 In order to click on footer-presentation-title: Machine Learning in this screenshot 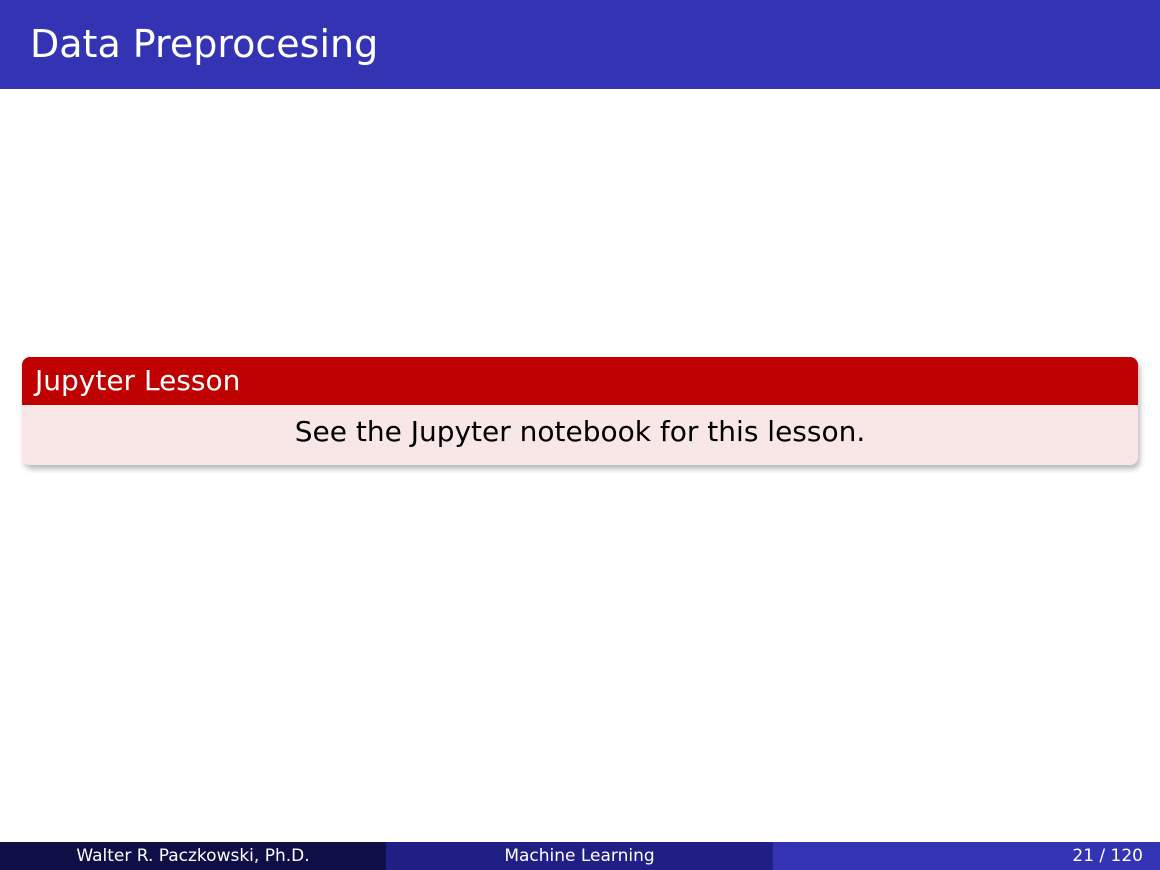, I will do `click(579, 856)`.